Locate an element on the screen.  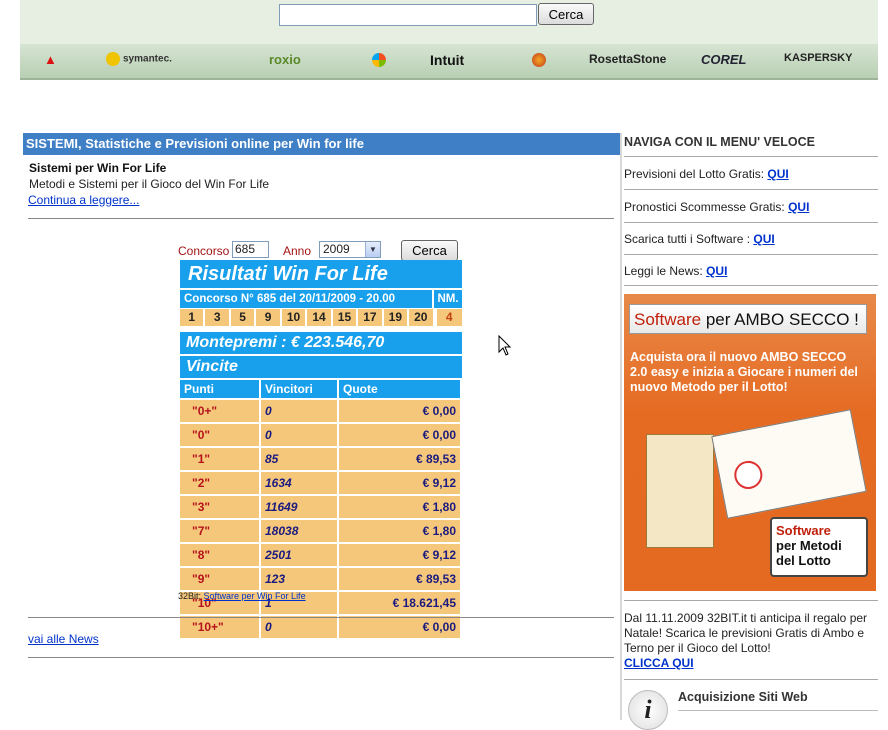
drawn-number: 1 is located at coordinates (192, 317).